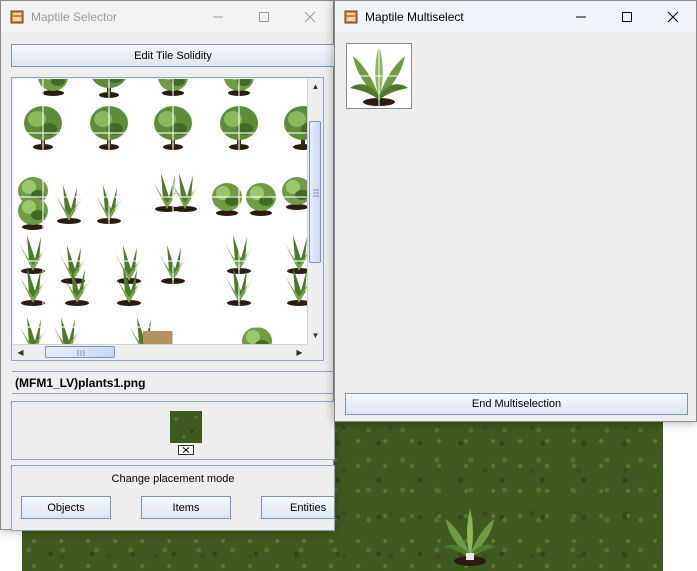 The width and height of the screenshot is (697, 571). Describe the element at coordinates (173, 371) in the screenshot. I see `file-label-top-border` at that location.